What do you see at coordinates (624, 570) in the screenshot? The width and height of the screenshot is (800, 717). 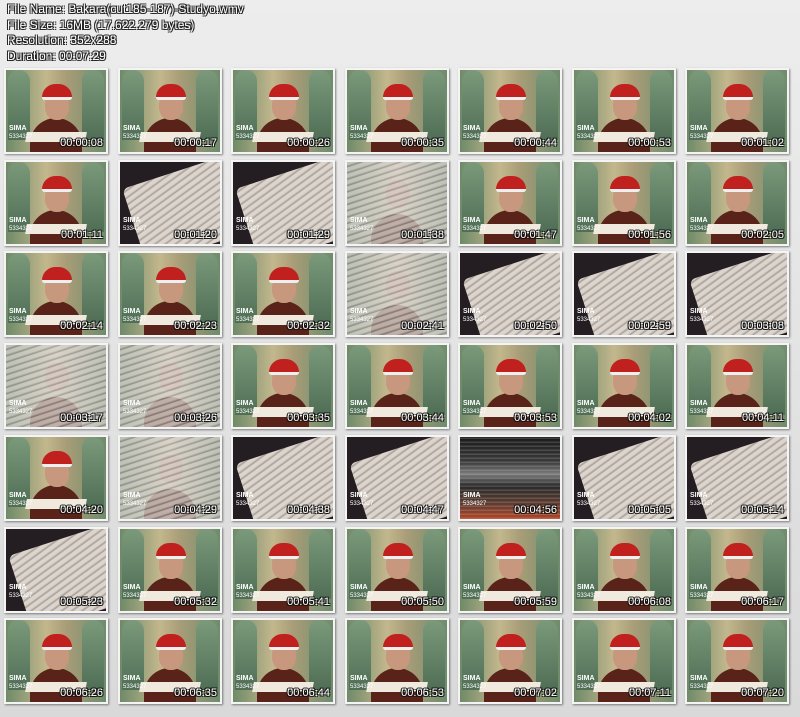 I see `video-thumbnail: SIMA 5334327 00:06:08` at bounding box center [624, 570].